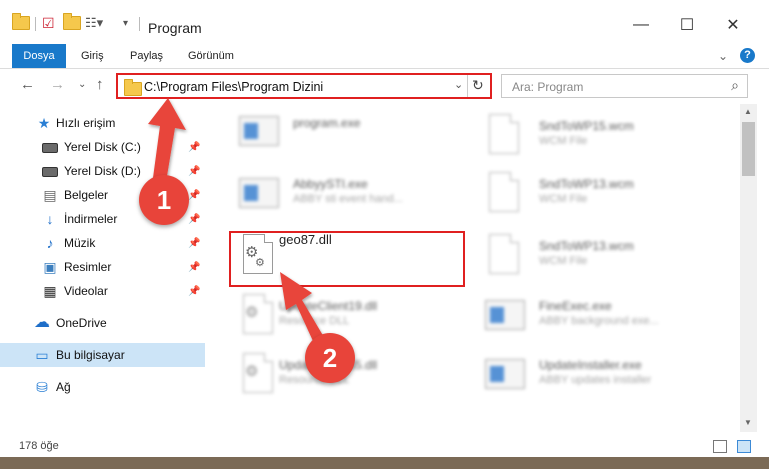 The width and height of the screenshot is (769, 469). I want to click on file-item-sndtowp13-a: SndToWP13.wcm WCM File, so click(600, 192).